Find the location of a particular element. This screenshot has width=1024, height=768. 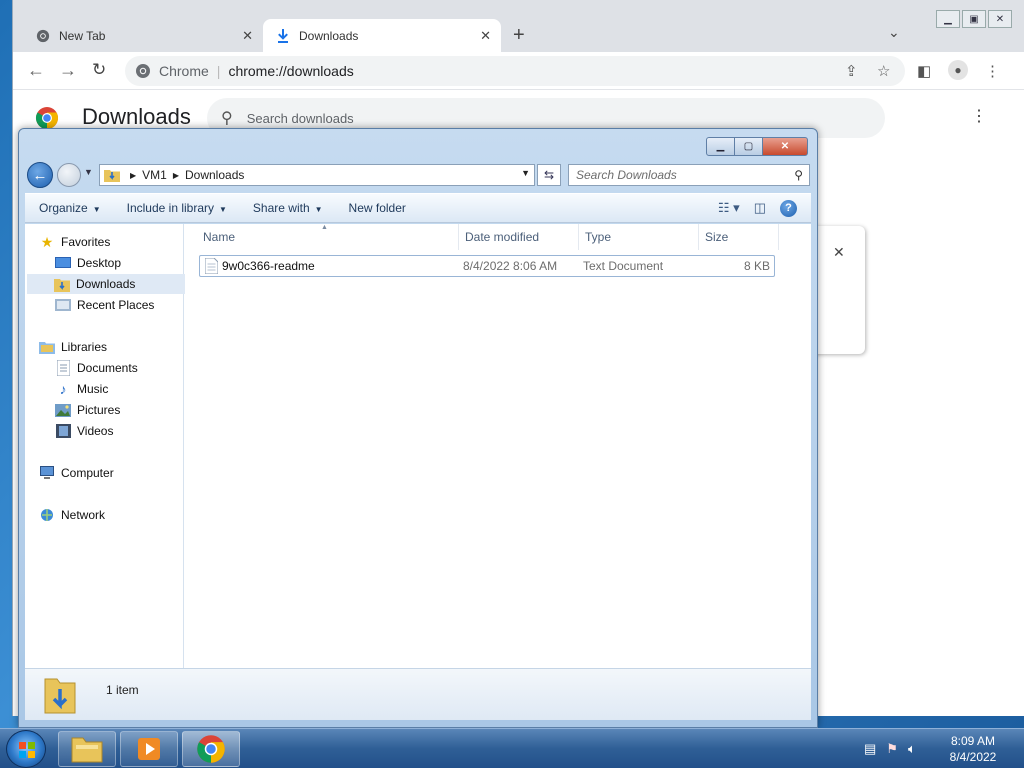

nav-documents: Documents is located at coordinates (96, 368).